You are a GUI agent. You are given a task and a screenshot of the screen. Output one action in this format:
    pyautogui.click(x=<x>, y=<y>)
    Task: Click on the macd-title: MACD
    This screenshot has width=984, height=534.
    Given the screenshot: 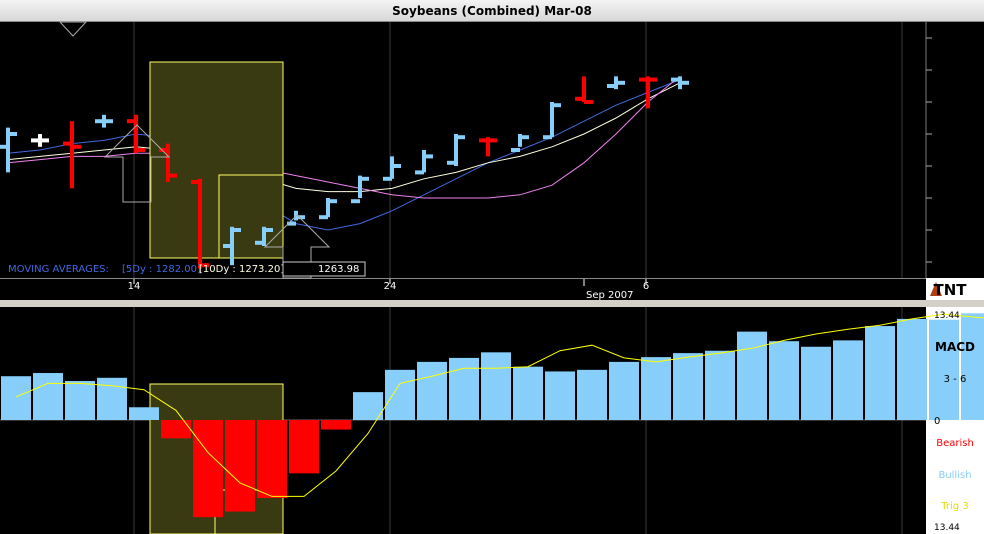 What is the action you would take?
    pyautogui.click(x=955, y=347)
    